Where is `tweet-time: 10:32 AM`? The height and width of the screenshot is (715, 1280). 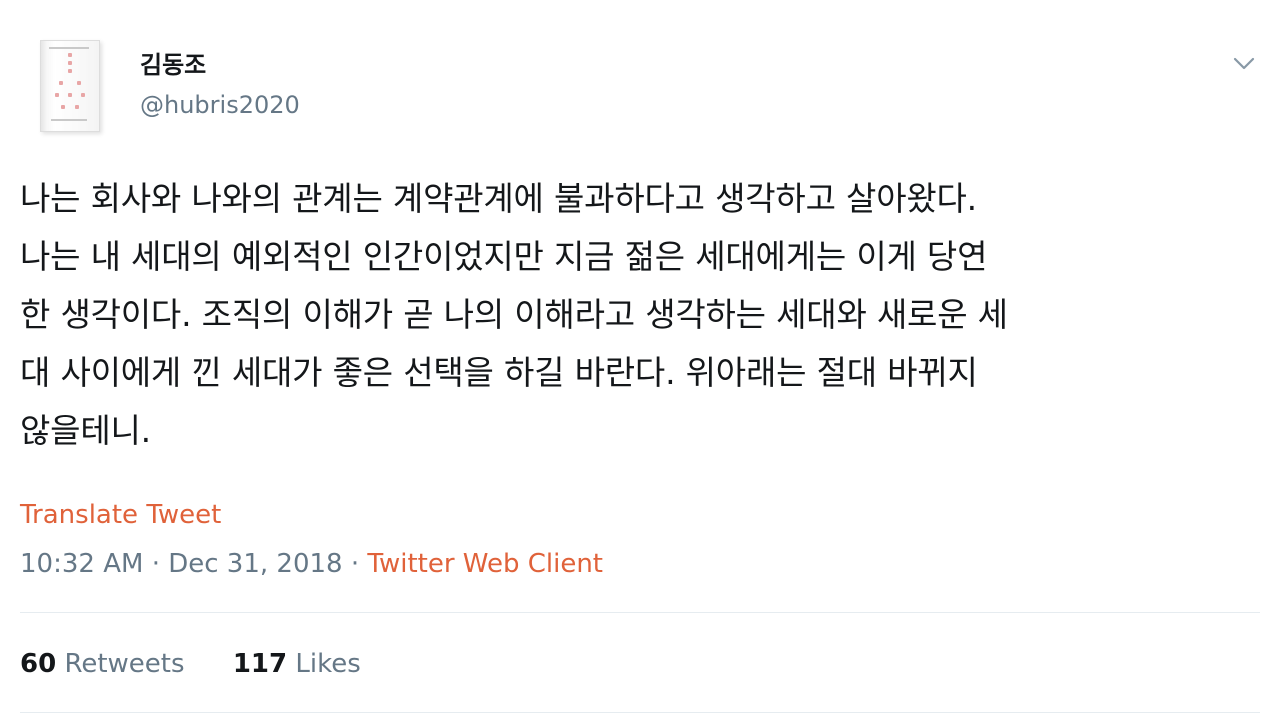 tweet-time: 10:32 AM is located at coordinates (81, 564).